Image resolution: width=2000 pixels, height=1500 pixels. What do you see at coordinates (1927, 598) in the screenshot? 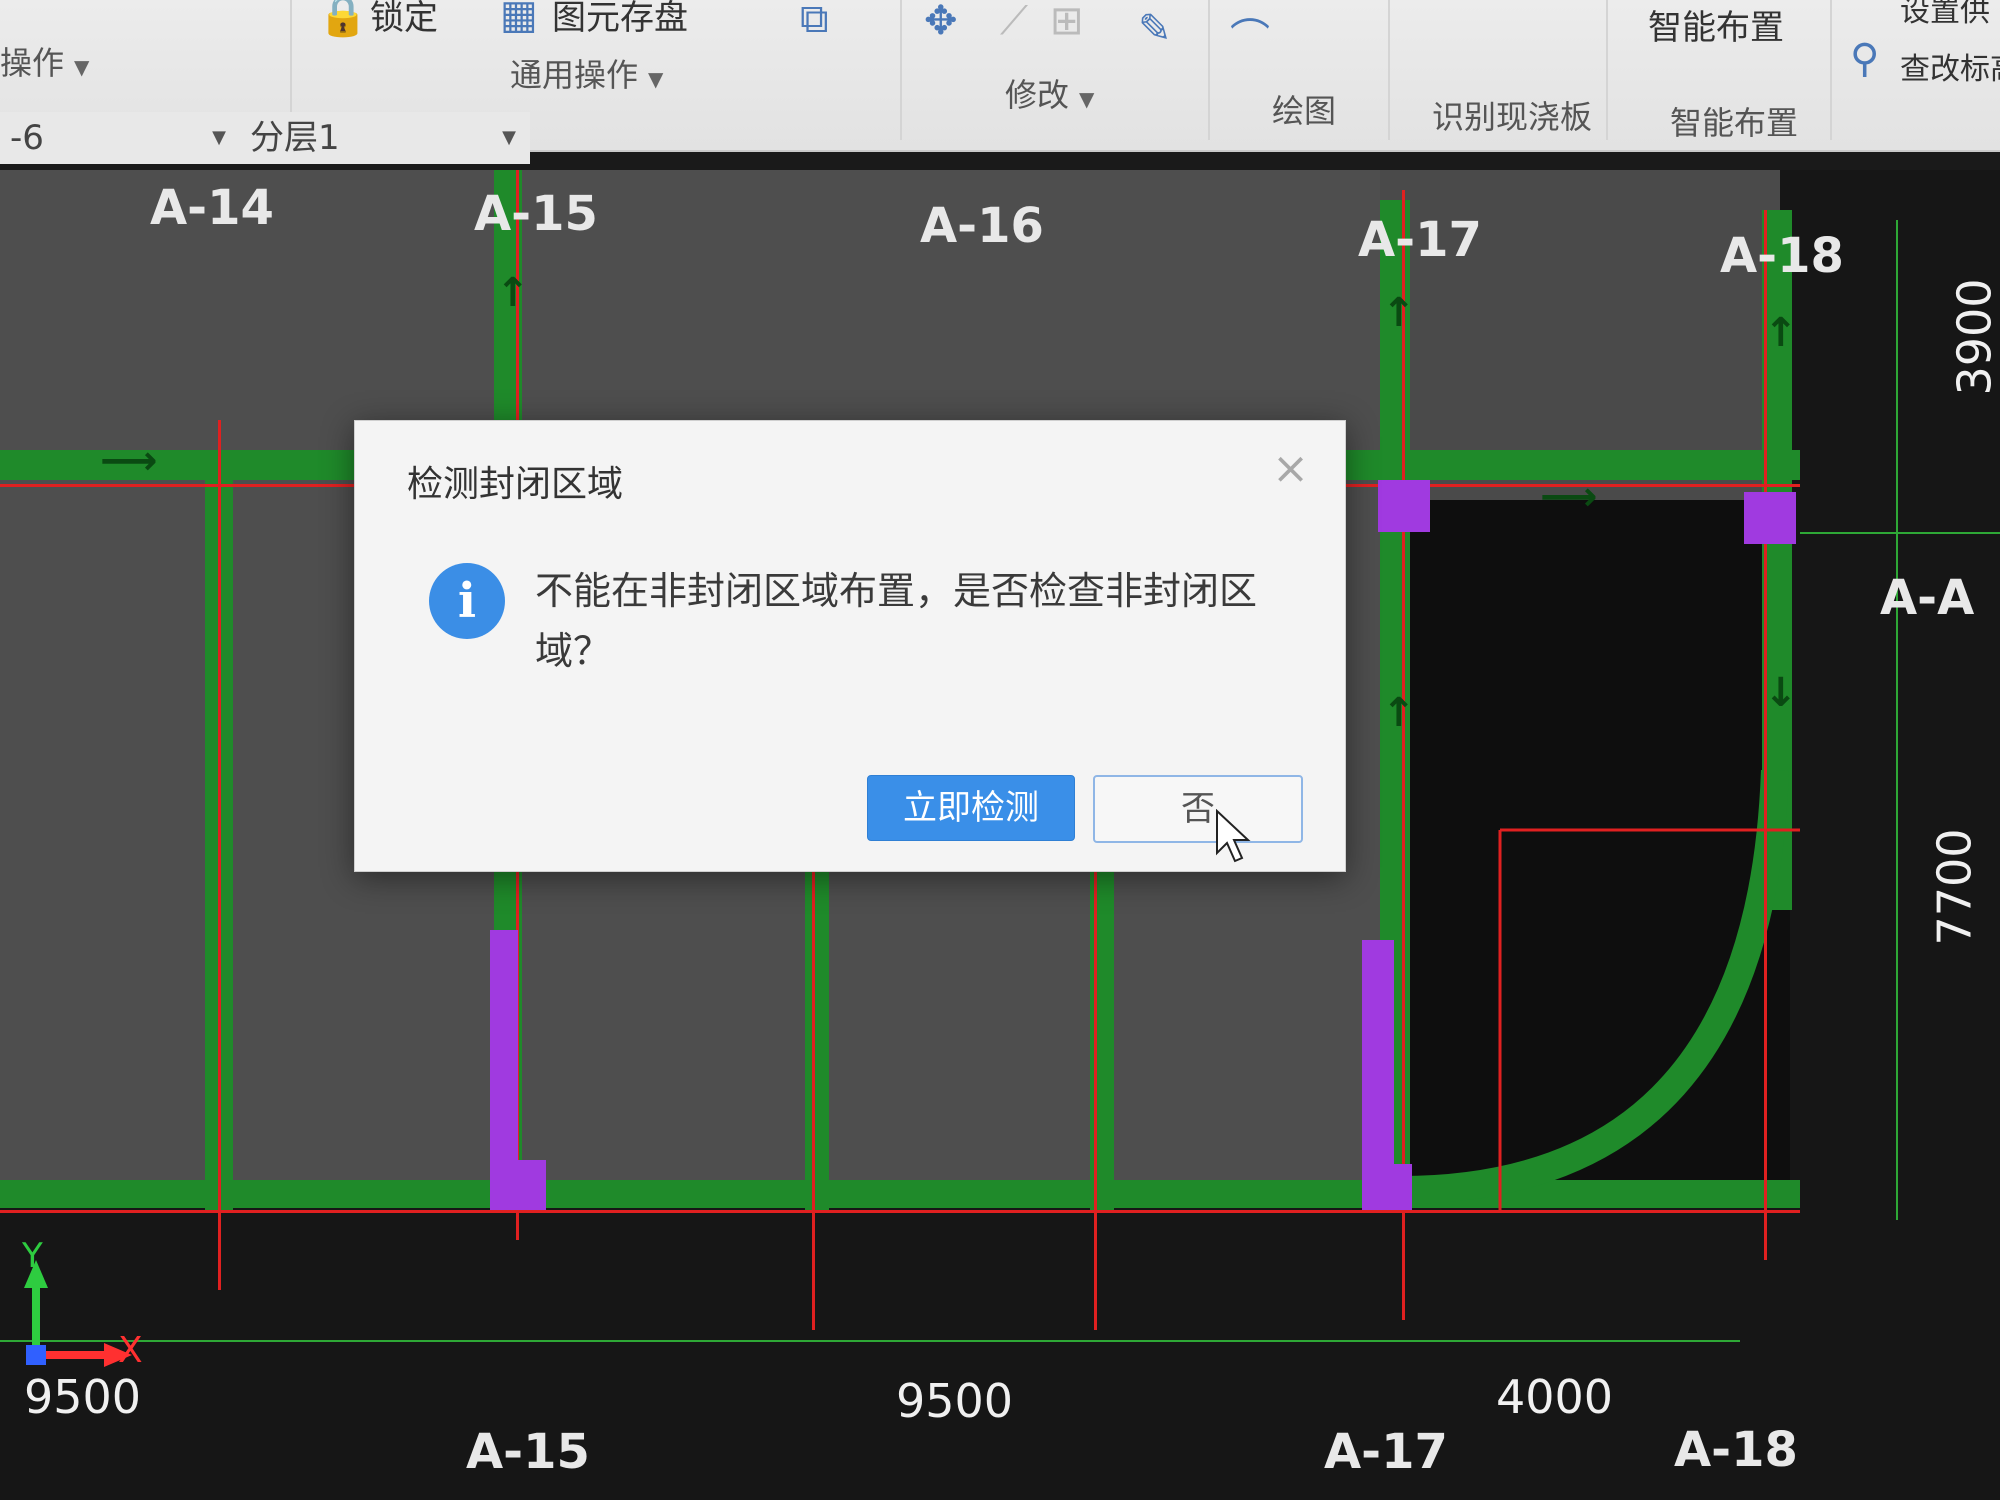
I see `axis-label-right: A-A` at bounding box center [1927, 598].